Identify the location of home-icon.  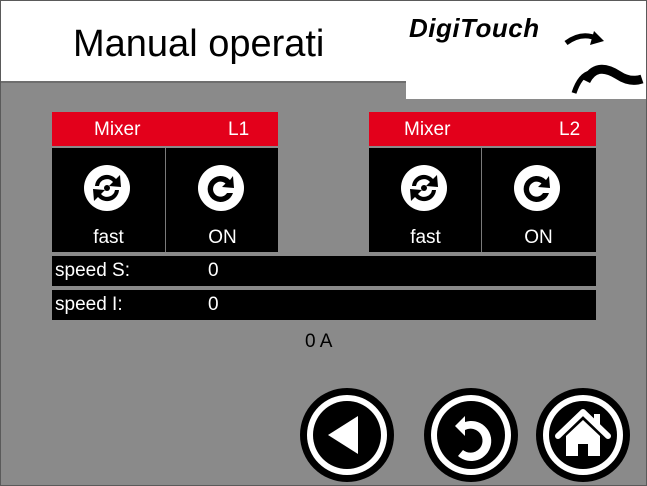
(583, 435).